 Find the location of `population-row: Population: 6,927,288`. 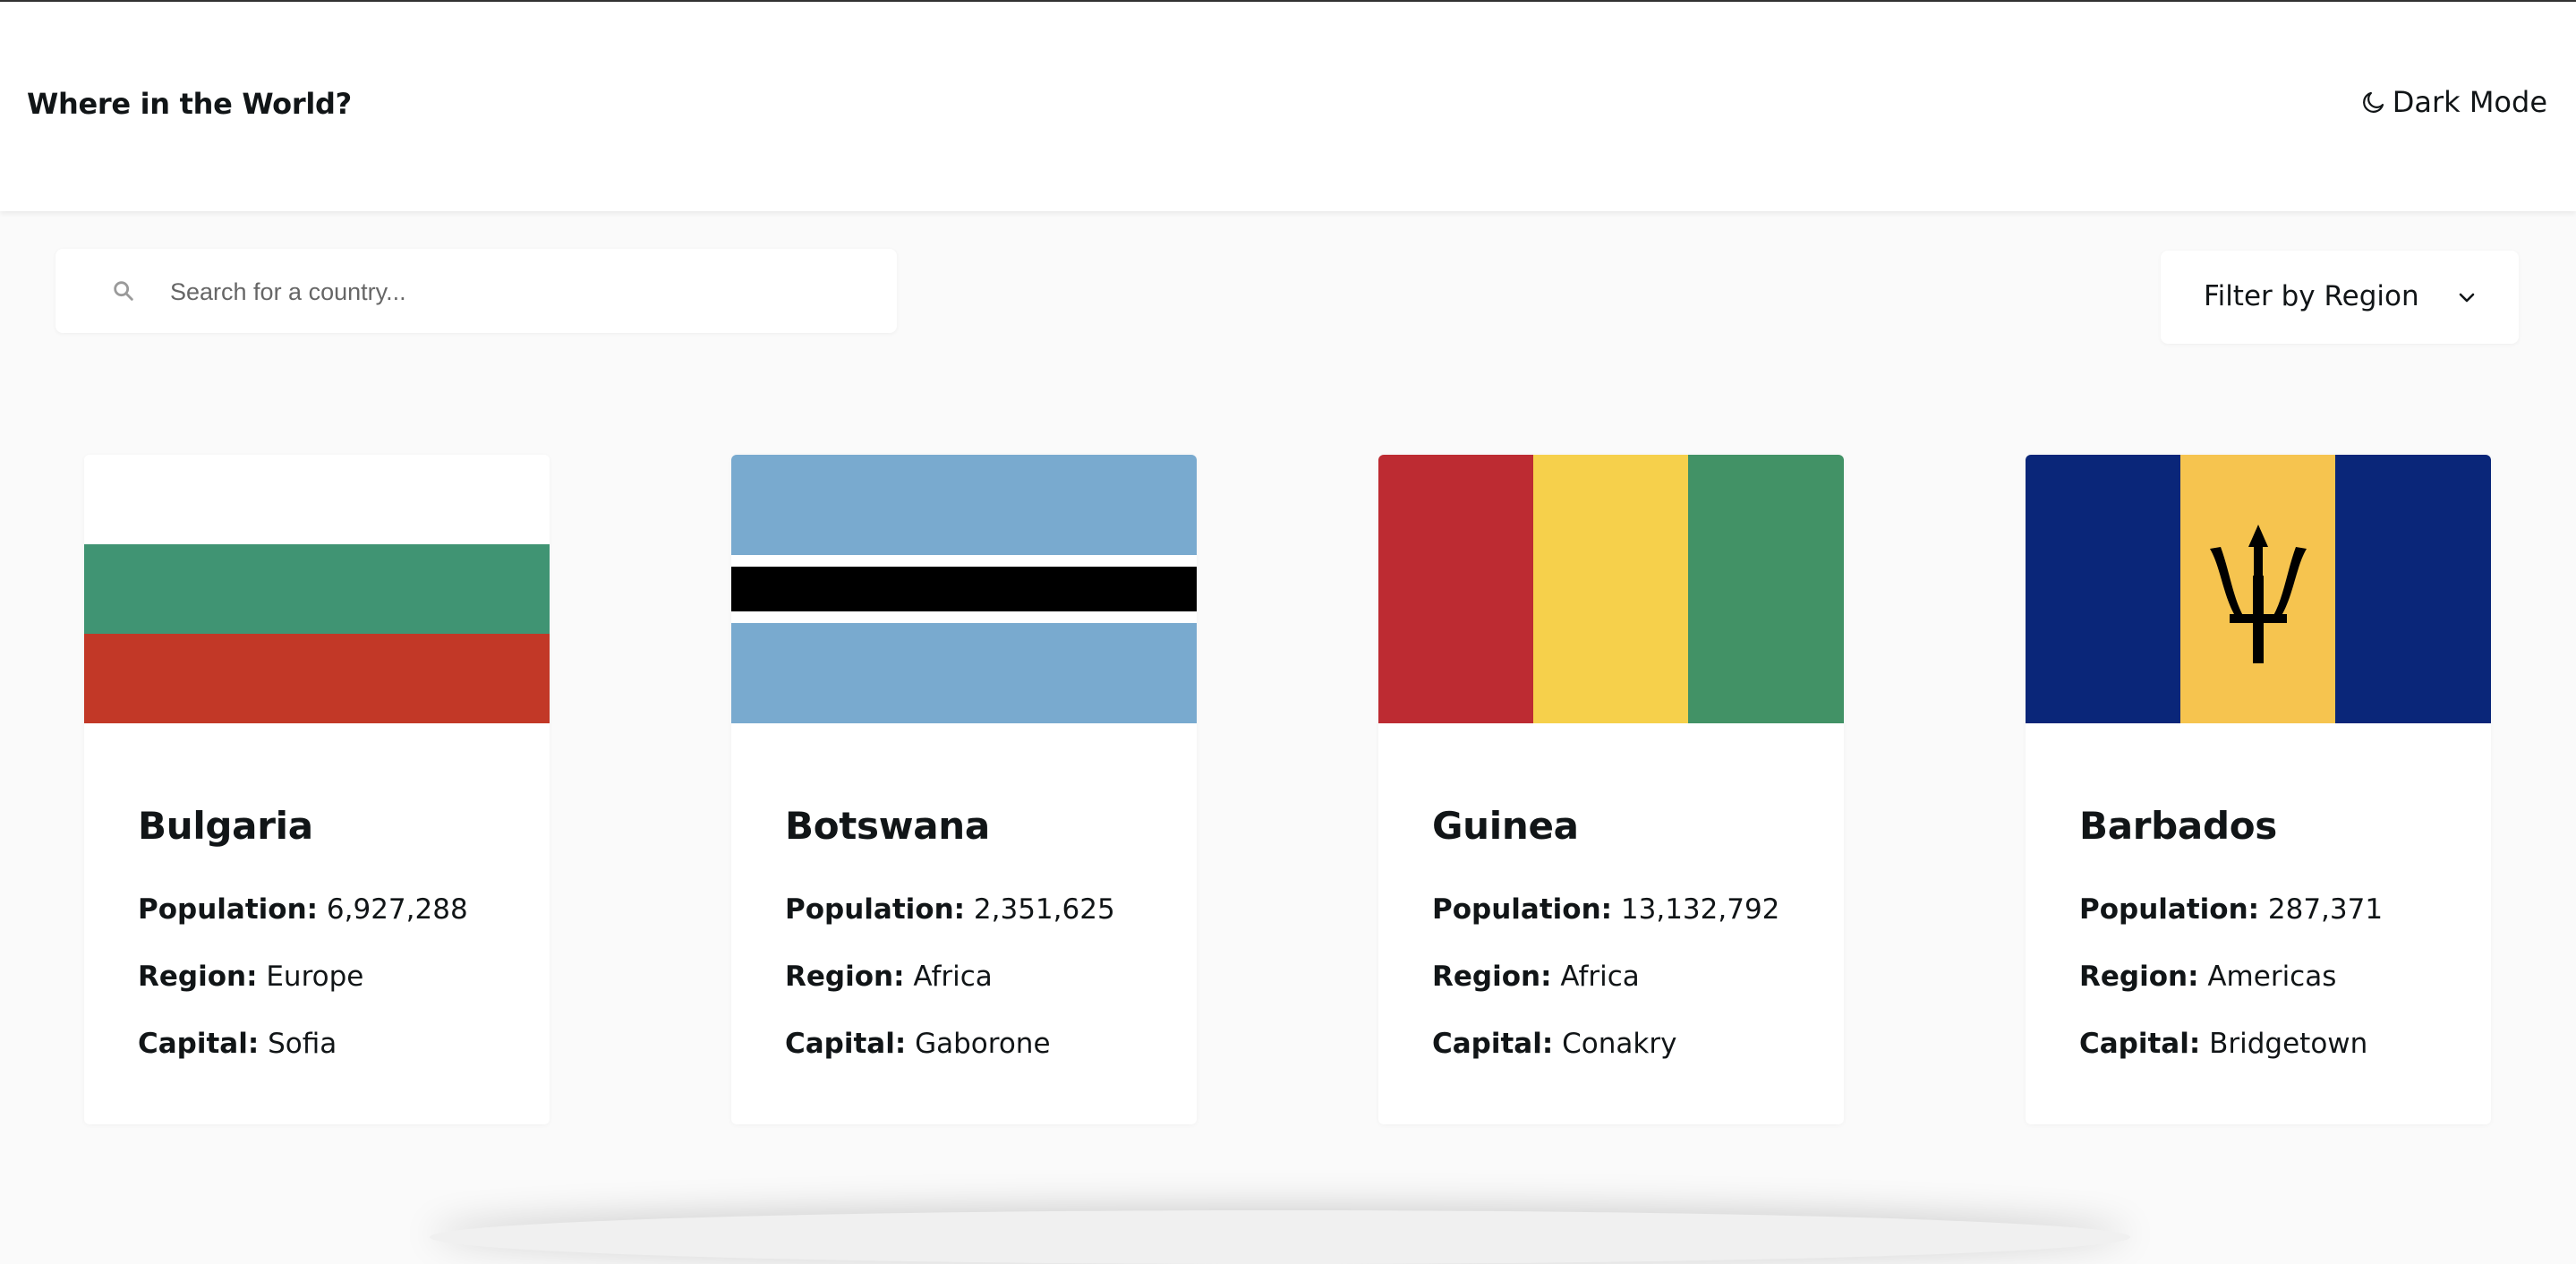

population-row: Population: 6,927,288 is located at coordinates (303, 909).